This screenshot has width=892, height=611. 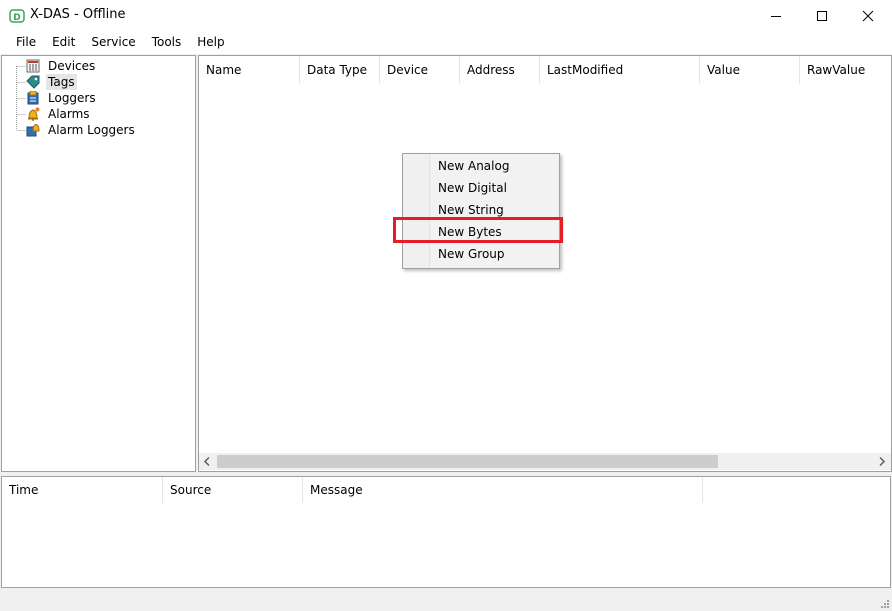 What do you see at coordinates (207, 463) in the screenshot?
I see `scroll-left-arrow-icon` at bounding box center [207, 463].